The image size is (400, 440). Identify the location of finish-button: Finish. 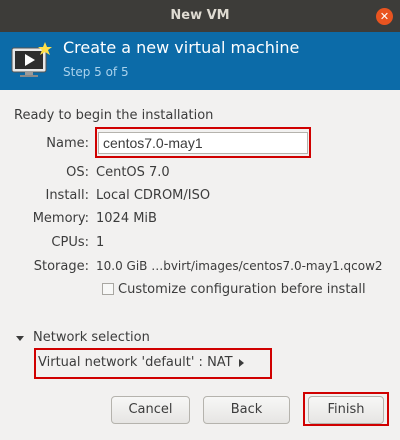
(346, 410).